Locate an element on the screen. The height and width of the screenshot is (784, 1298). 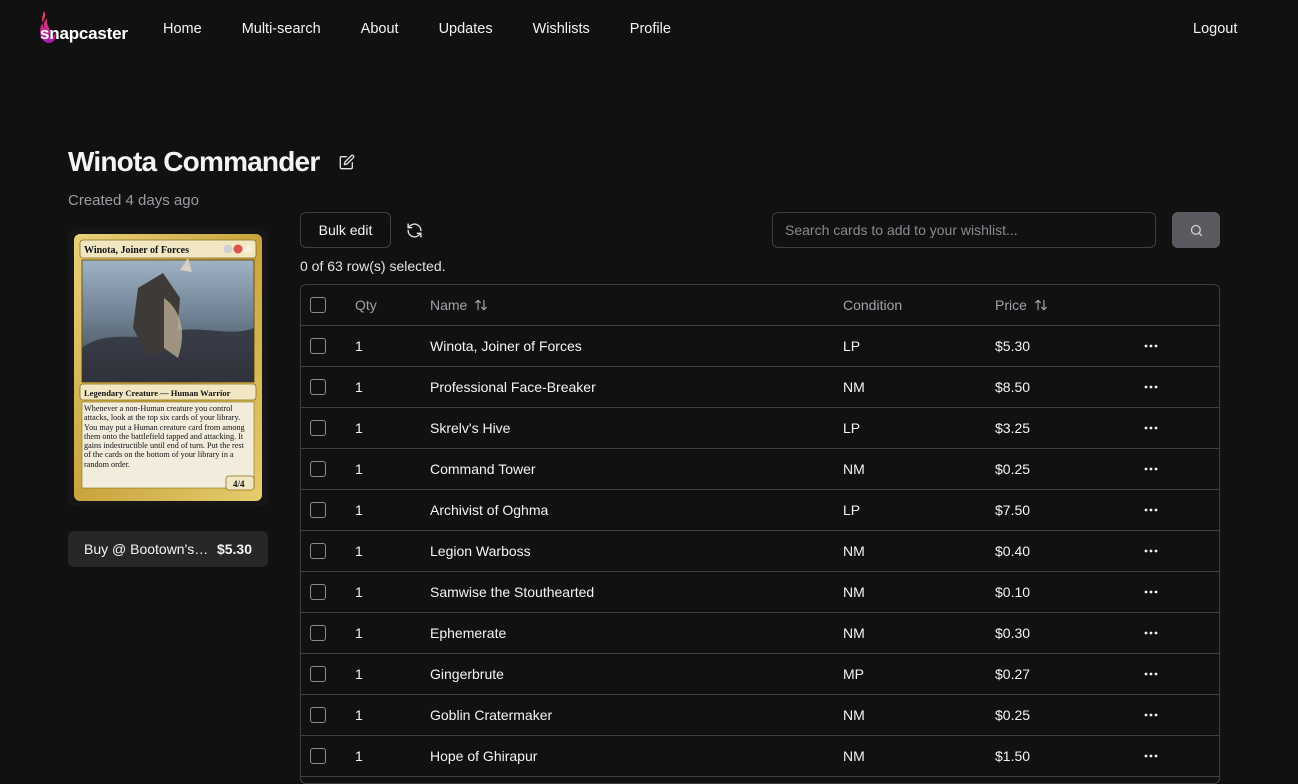
nav-profile: Profile is located at coordinates (650, 29).